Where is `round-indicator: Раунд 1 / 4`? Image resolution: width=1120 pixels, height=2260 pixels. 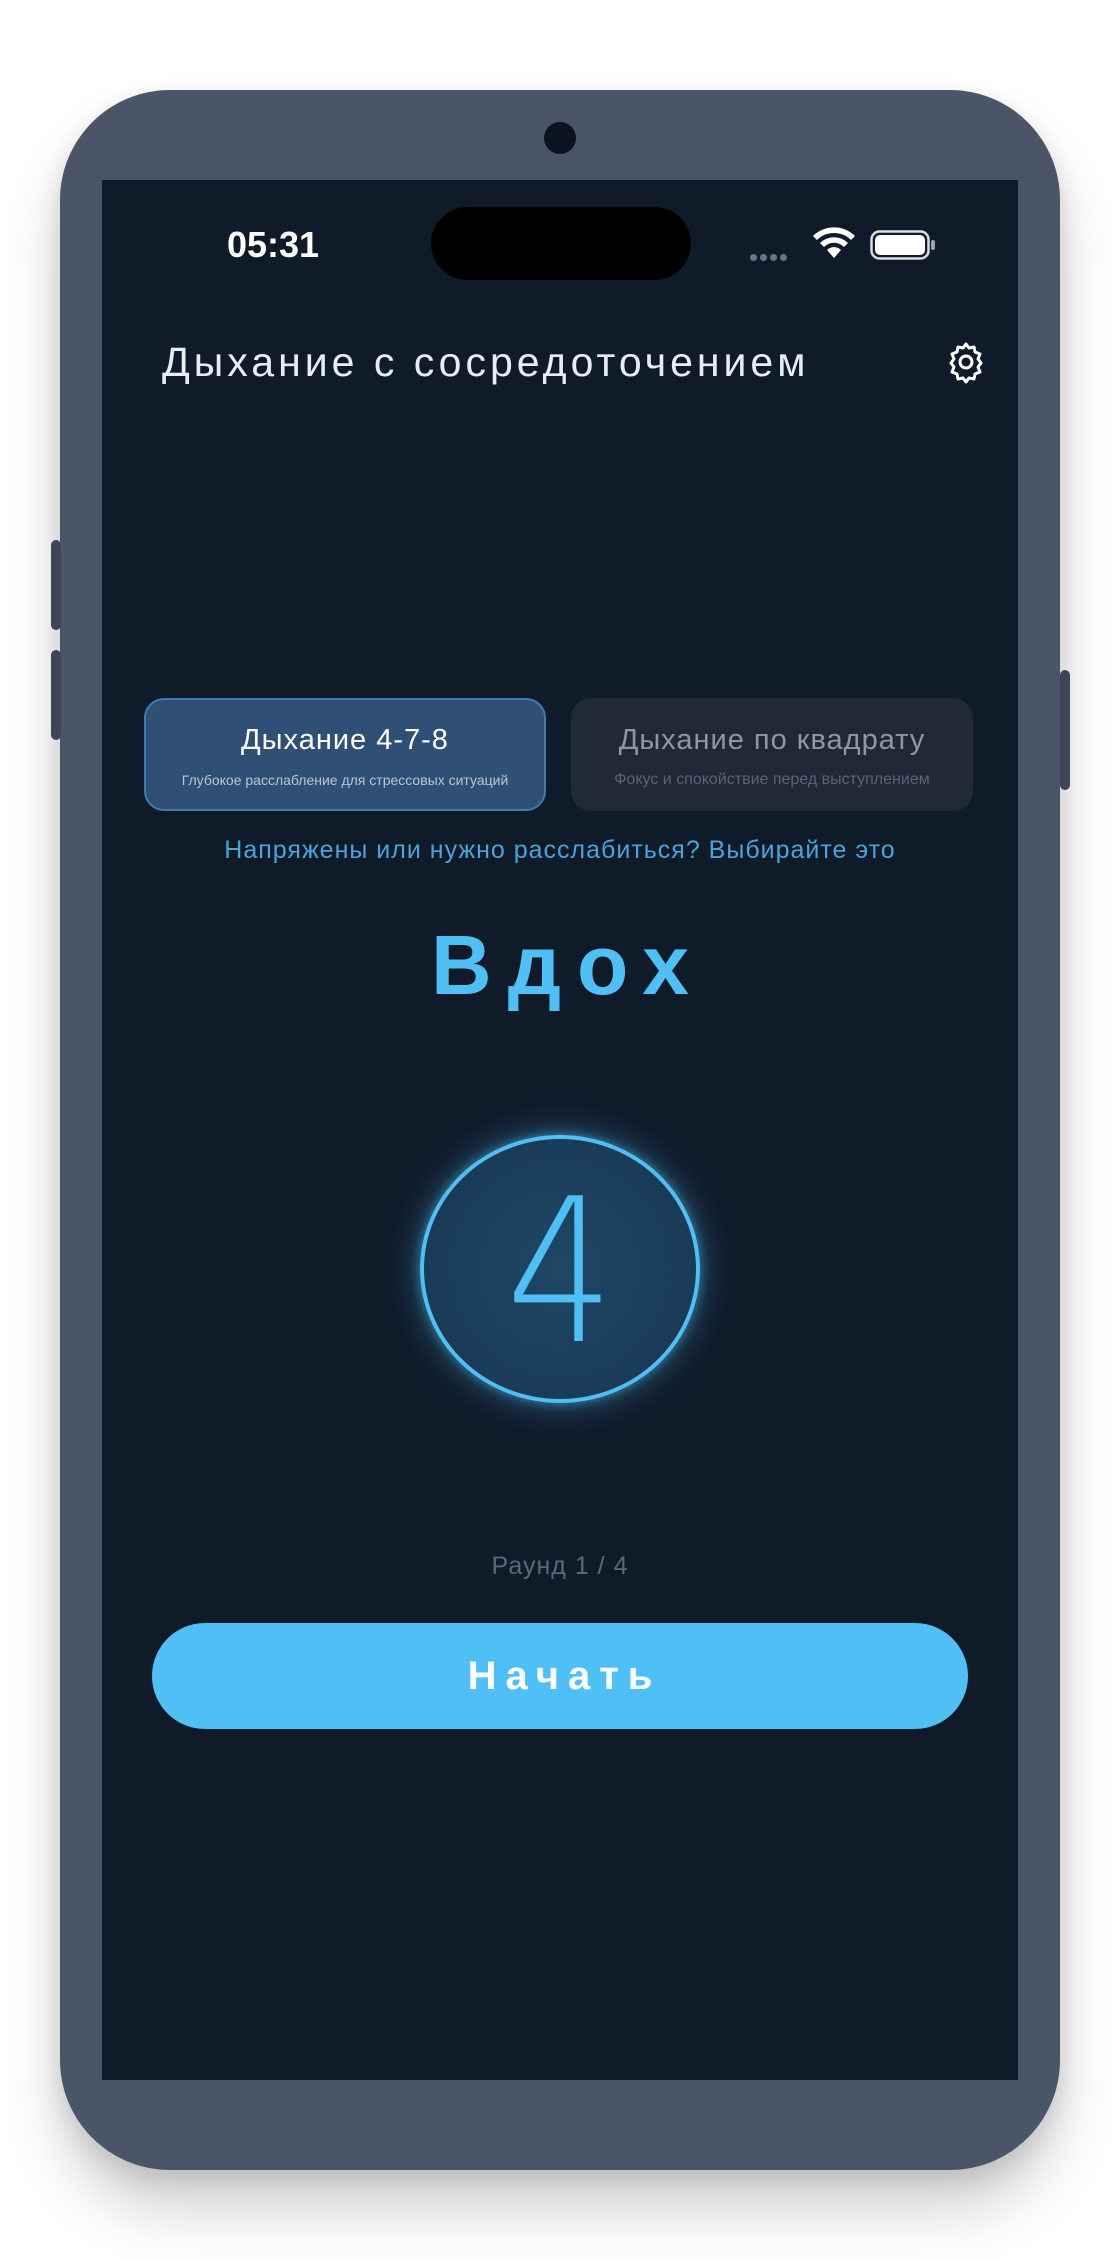 round-indicator: Раунд 1 / 4 is located at coordinates (560, 1566).